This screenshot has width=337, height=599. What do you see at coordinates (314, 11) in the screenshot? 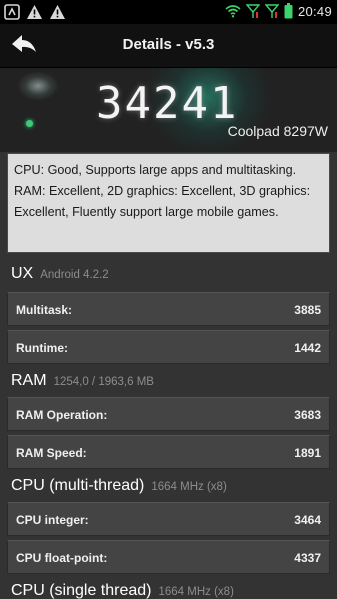
I see `clock: 20:49` at bounding box center [314, 11].